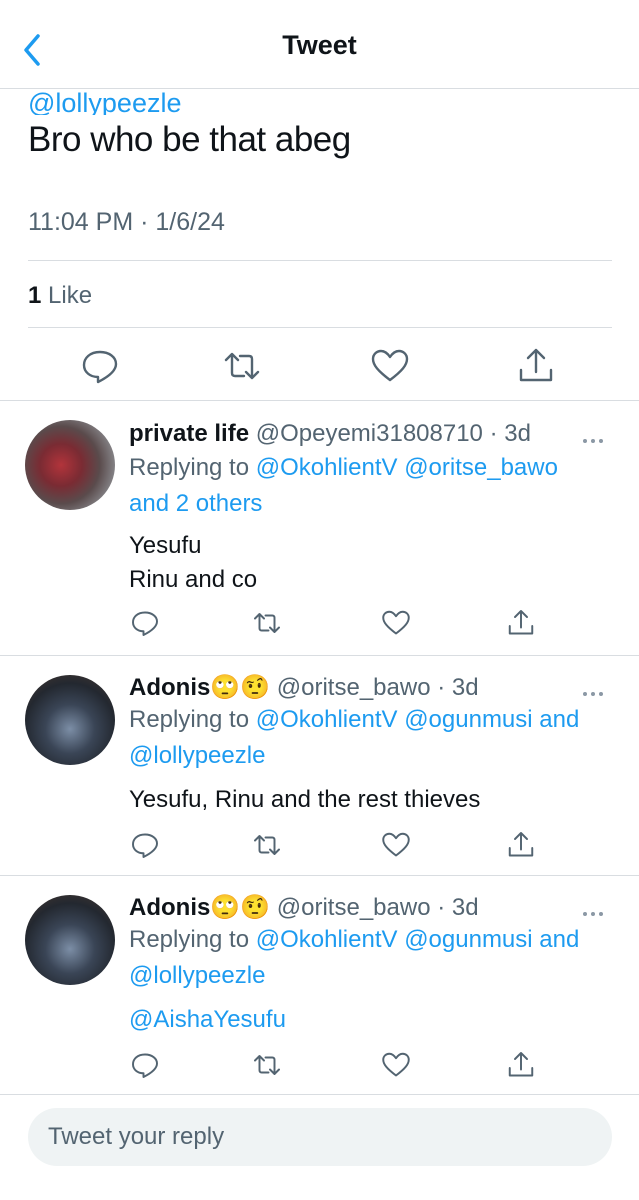 The image size is (639, 1200). I want to click on others-link: and 2 others, so click(195, 503).